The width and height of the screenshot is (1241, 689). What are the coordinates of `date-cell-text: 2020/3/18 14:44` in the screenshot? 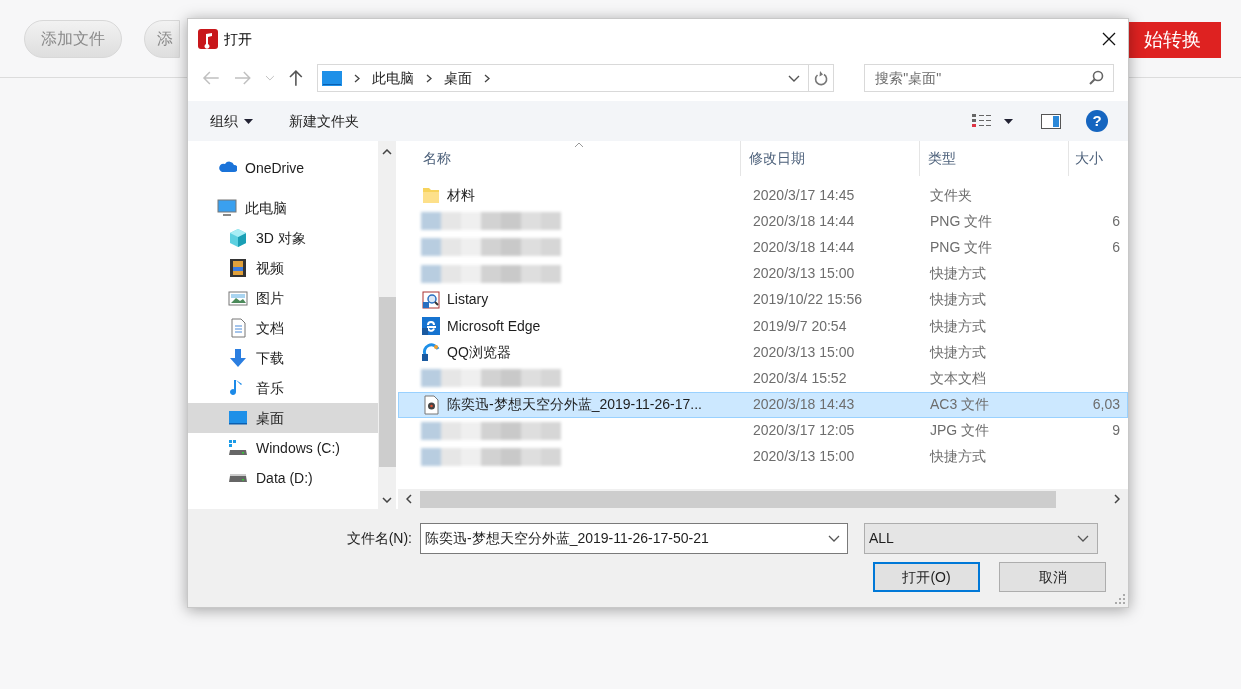 It's located at (804, 221).